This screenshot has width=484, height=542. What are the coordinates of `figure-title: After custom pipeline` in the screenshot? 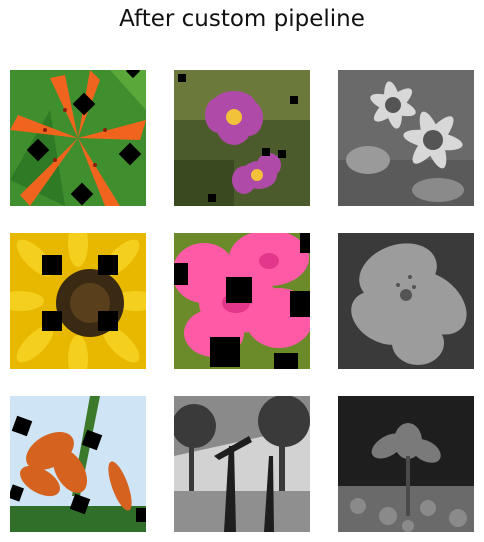 It's located at (242, 19).